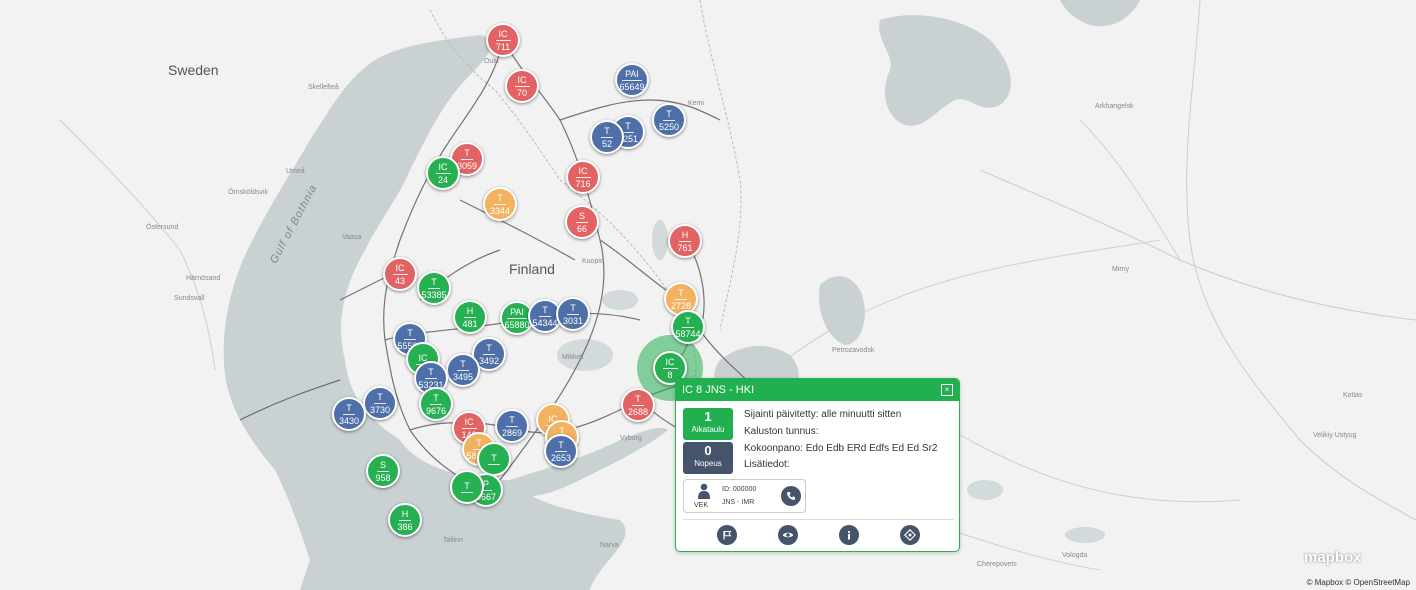  Describe the element at coordinates (352, 237) in the screenshot. I see `city-label-vaasa: Vaasa` at that location.